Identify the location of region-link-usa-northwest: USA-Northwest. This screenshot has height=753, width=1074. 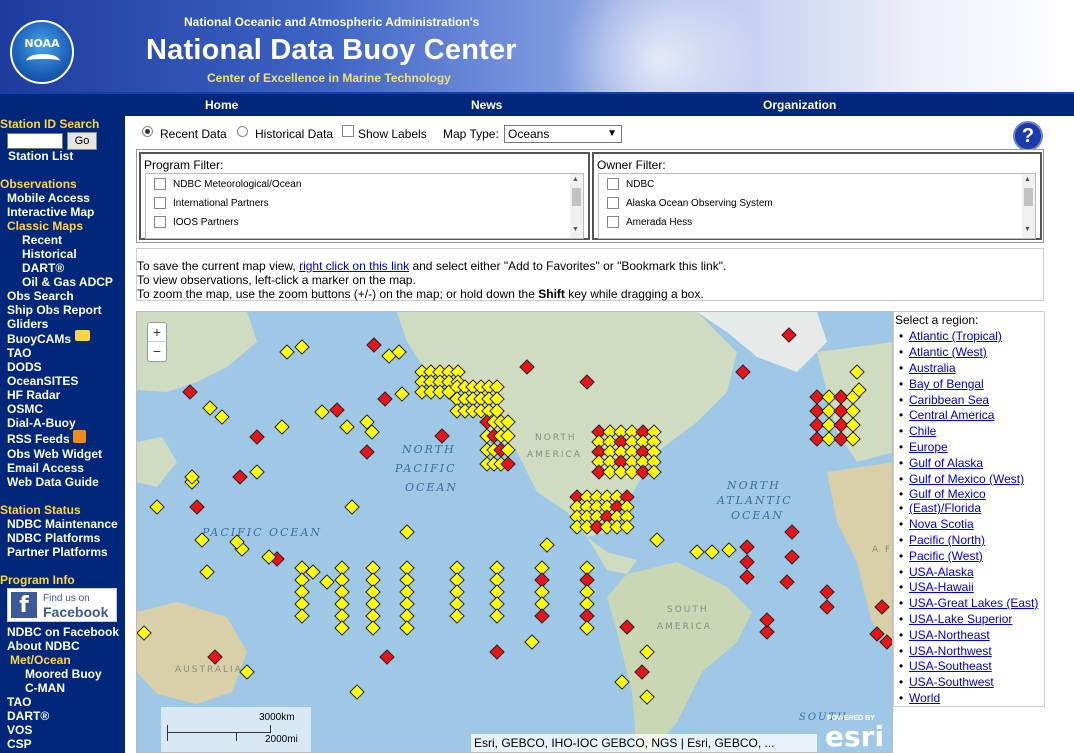
(950, 651).